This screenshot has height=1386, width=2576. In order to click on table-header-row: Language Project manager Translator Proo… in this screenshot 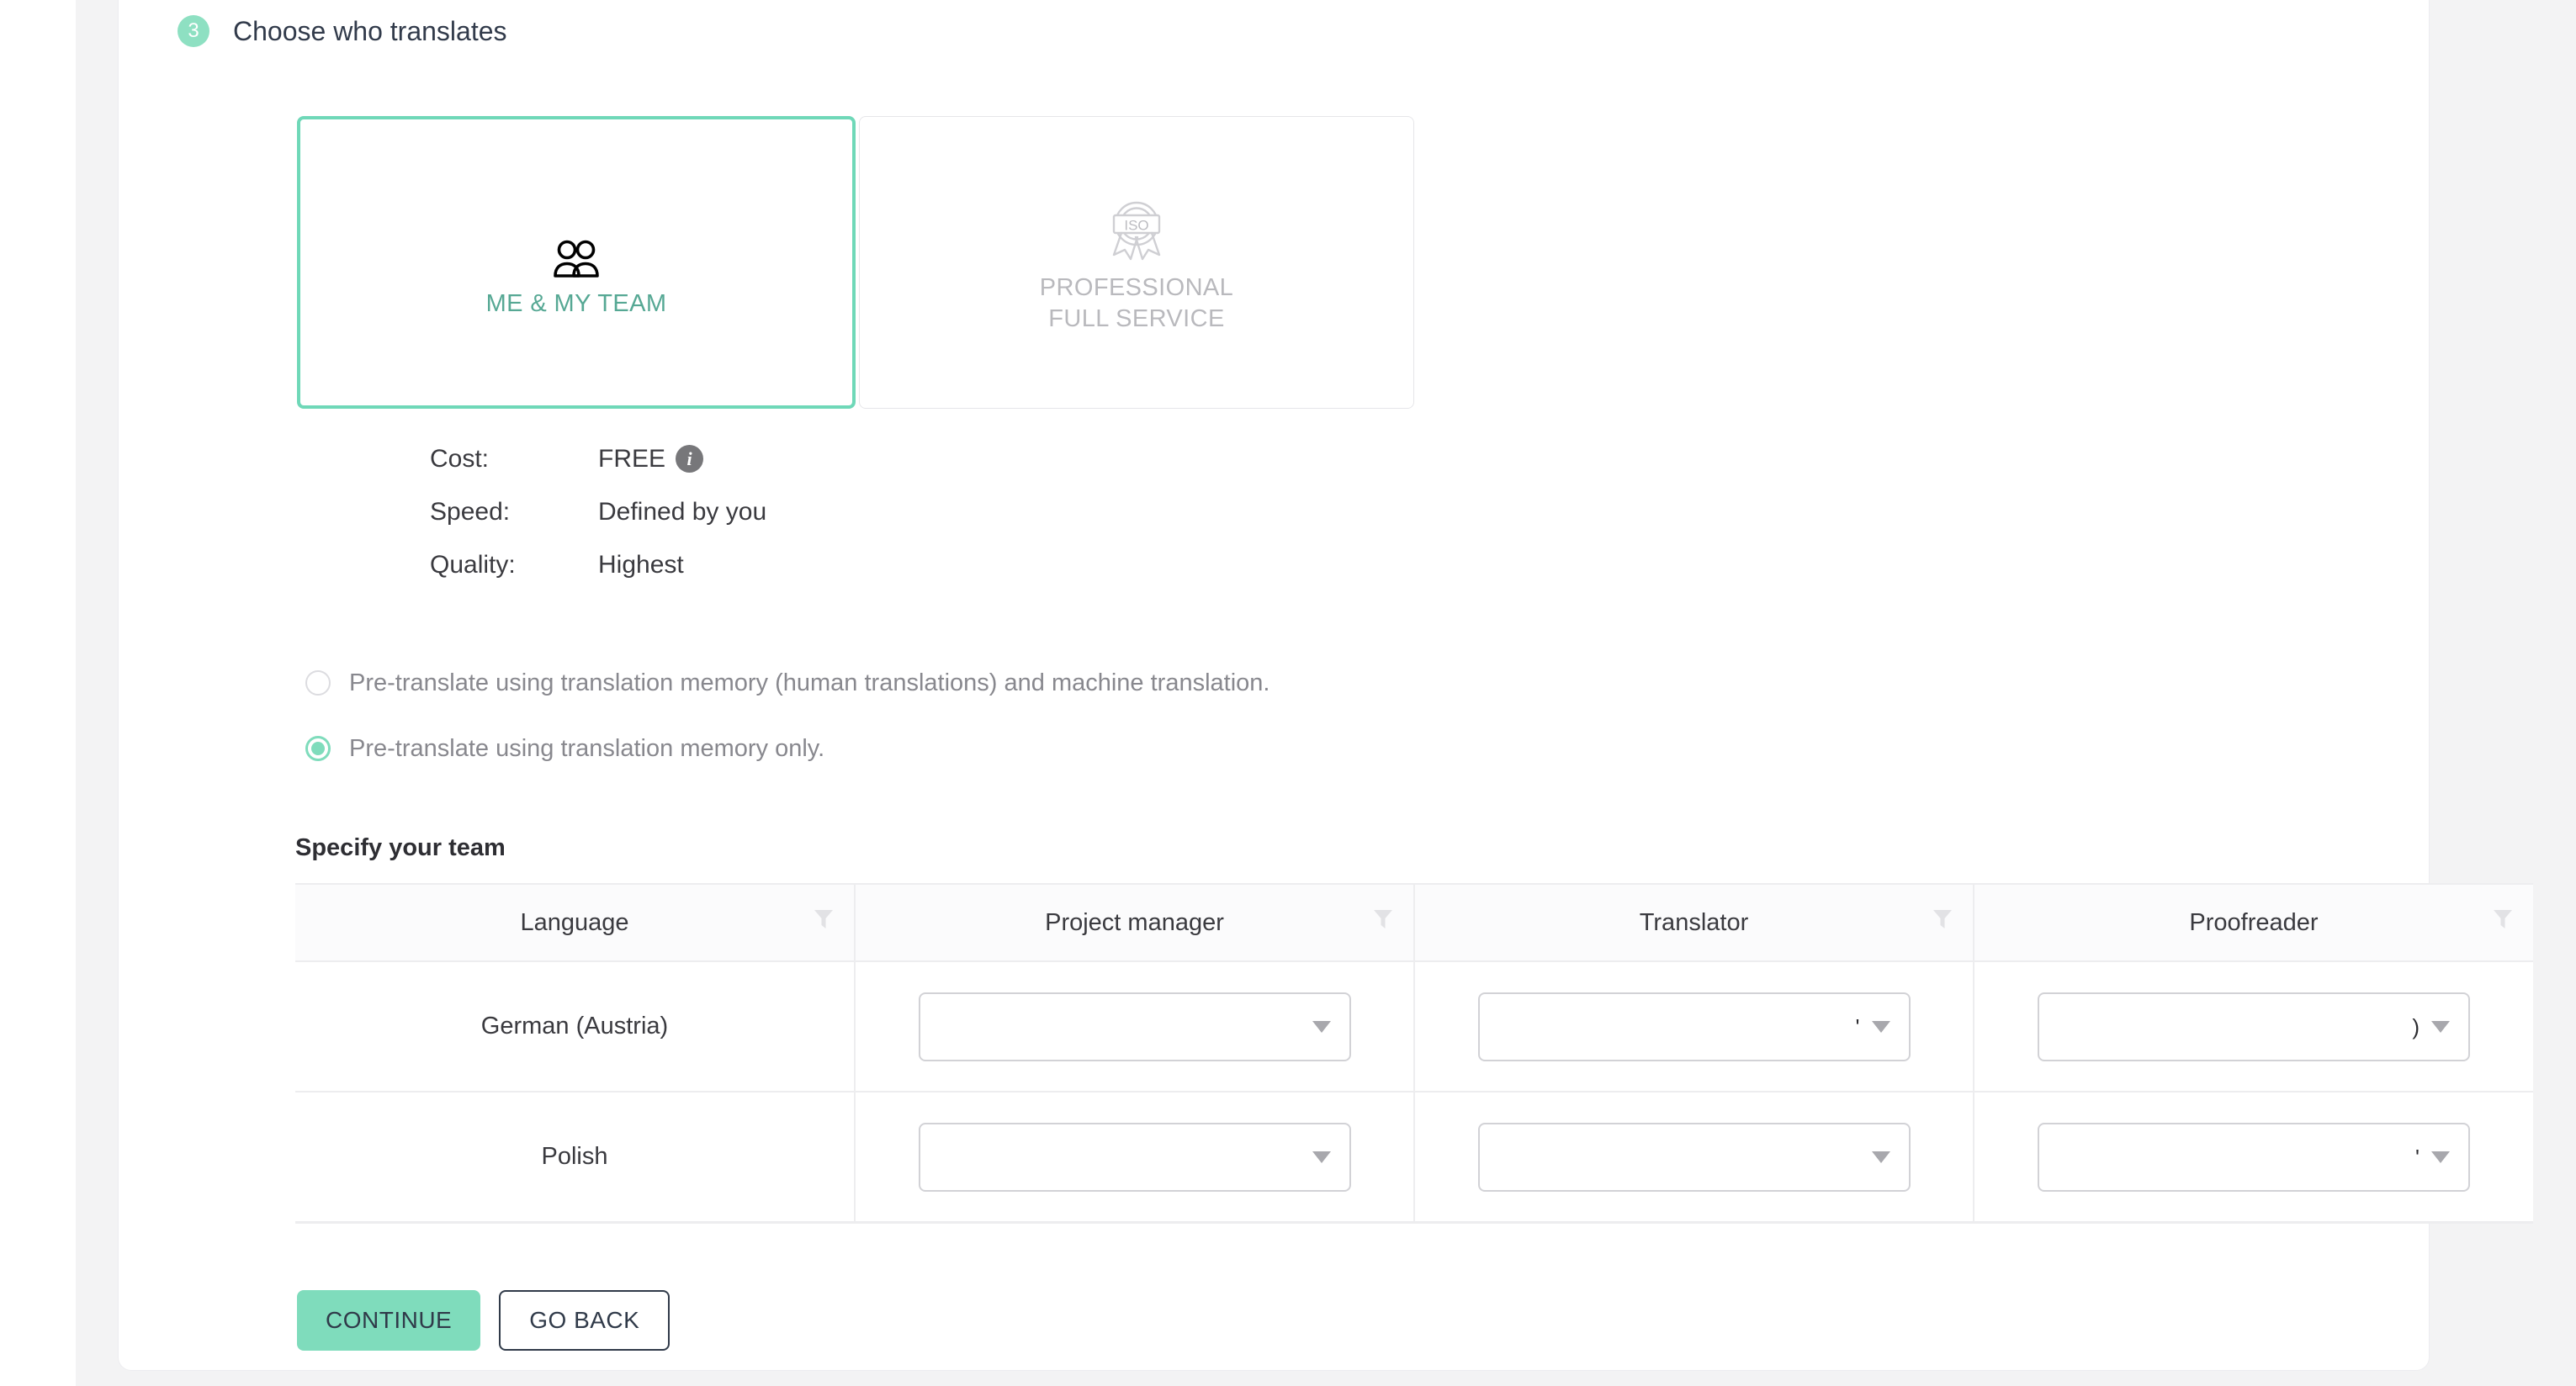, I will do `click(1414, 923)`.